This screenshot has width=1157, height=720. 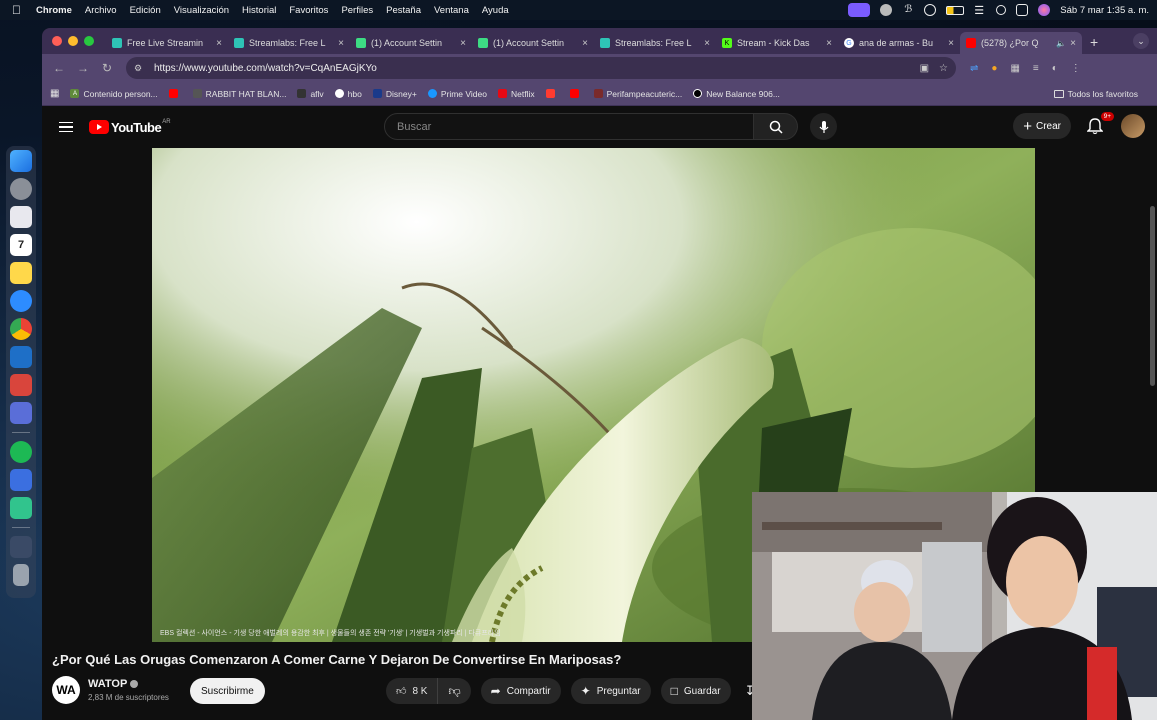 I want to click on tab-account-settings-1: (1) Account Settin ×, so click(x=411, y=43).